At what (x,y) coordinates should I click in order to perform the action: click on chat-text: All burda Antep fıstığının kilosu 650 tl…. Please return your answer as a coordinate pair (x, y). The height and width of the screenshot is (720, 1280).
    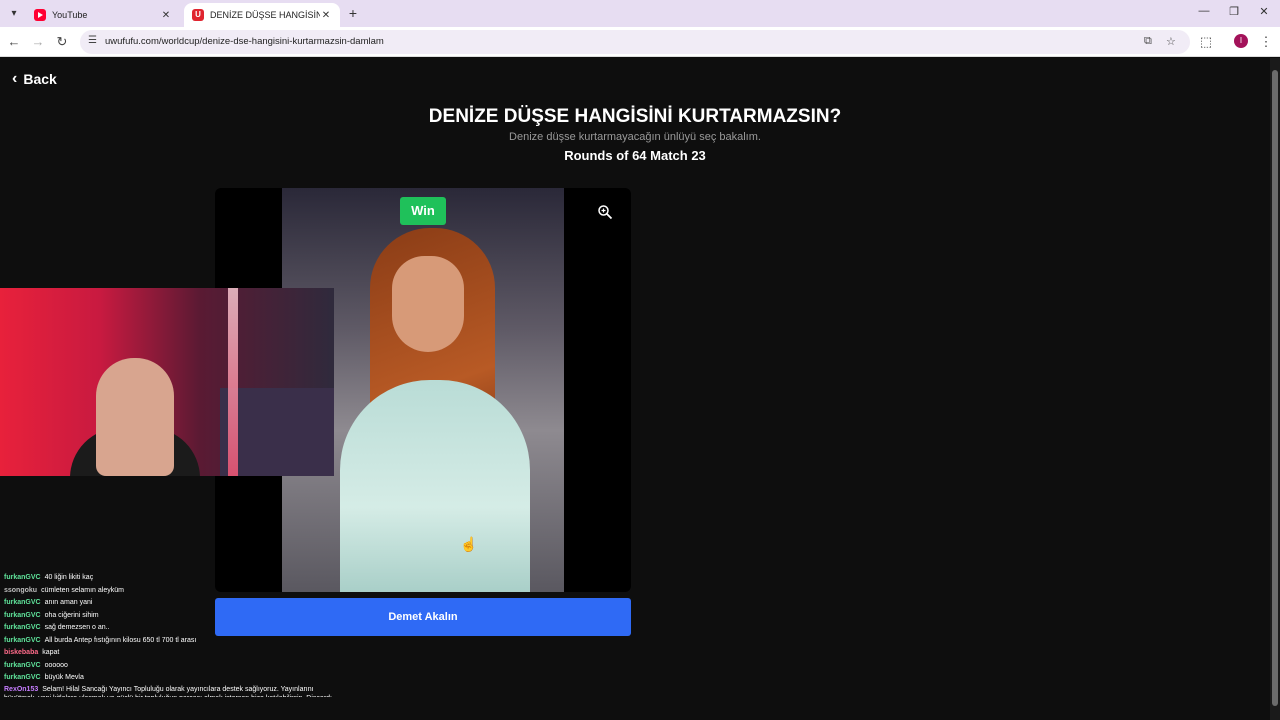
    Looking at the image, I should click on (120, 640).